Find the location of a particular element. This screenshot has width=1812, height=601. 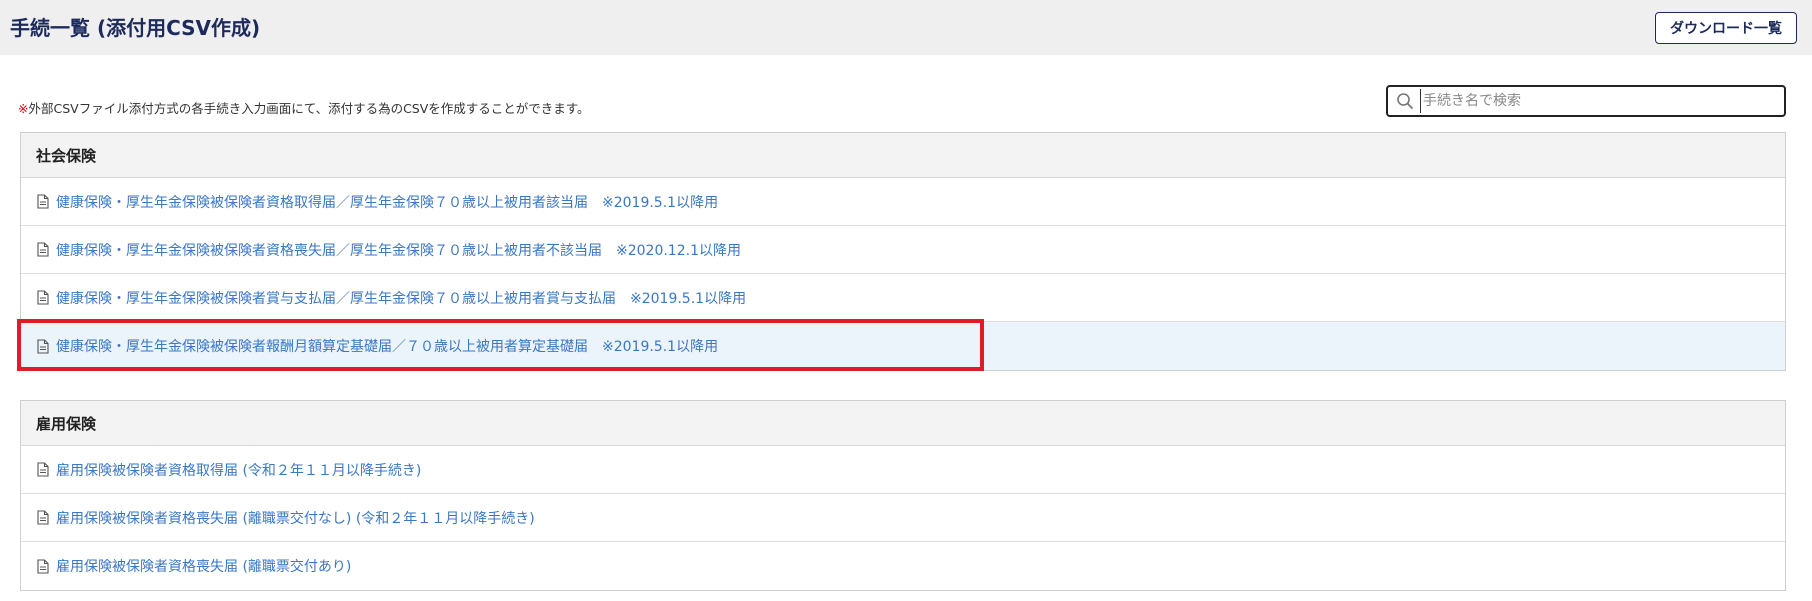

notice-mark: ※ is located at coordinates (23, 108).